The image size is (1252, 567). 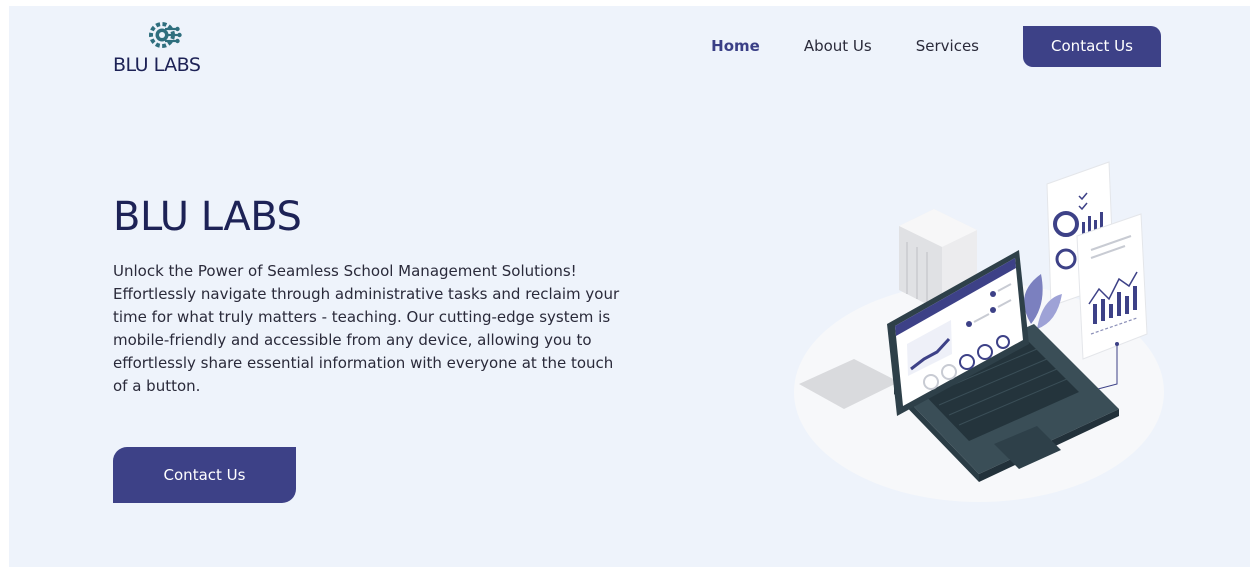 What do you see at coordinates (735, 46) in the screenshot?
I see `nav-home: Home` at bounding box center [735, 46].